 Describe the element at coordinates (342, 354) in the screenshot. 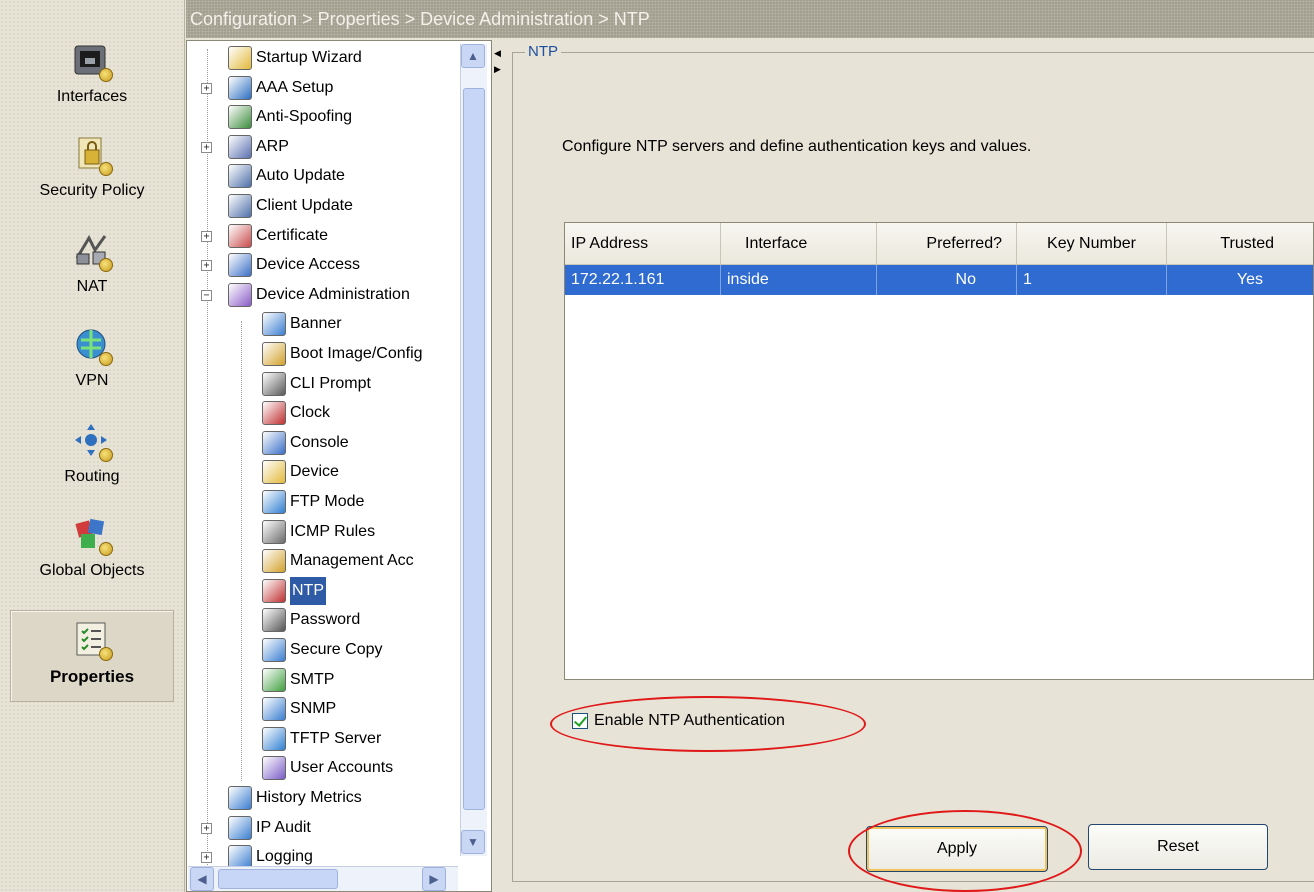

I see `tree-item: Boot Image/Config` at that location.